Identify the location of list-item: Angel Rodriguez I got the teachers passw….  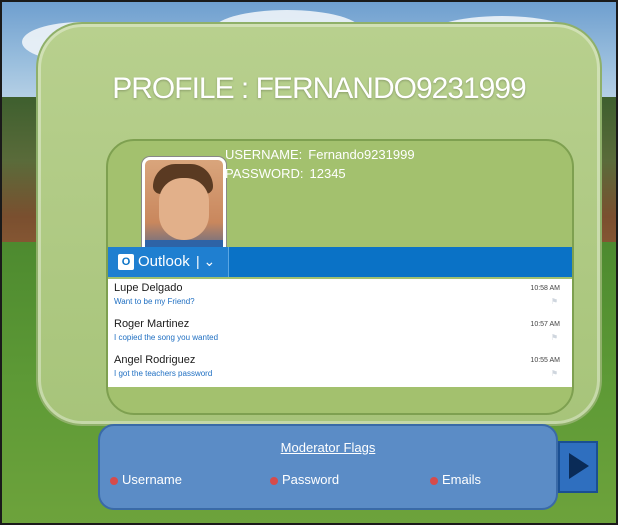
(340, 368).